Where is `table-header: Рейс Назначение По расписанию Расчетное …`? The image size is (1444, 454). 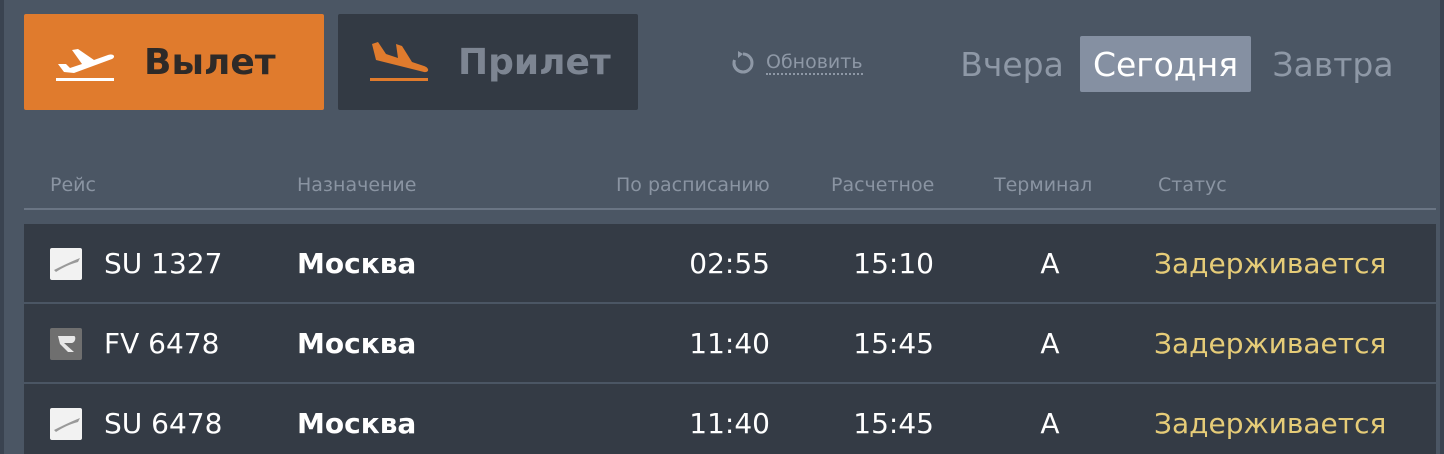 table-header: Рейс Назначение По расписанию Расчетное … is located at coordinates (730, 190).